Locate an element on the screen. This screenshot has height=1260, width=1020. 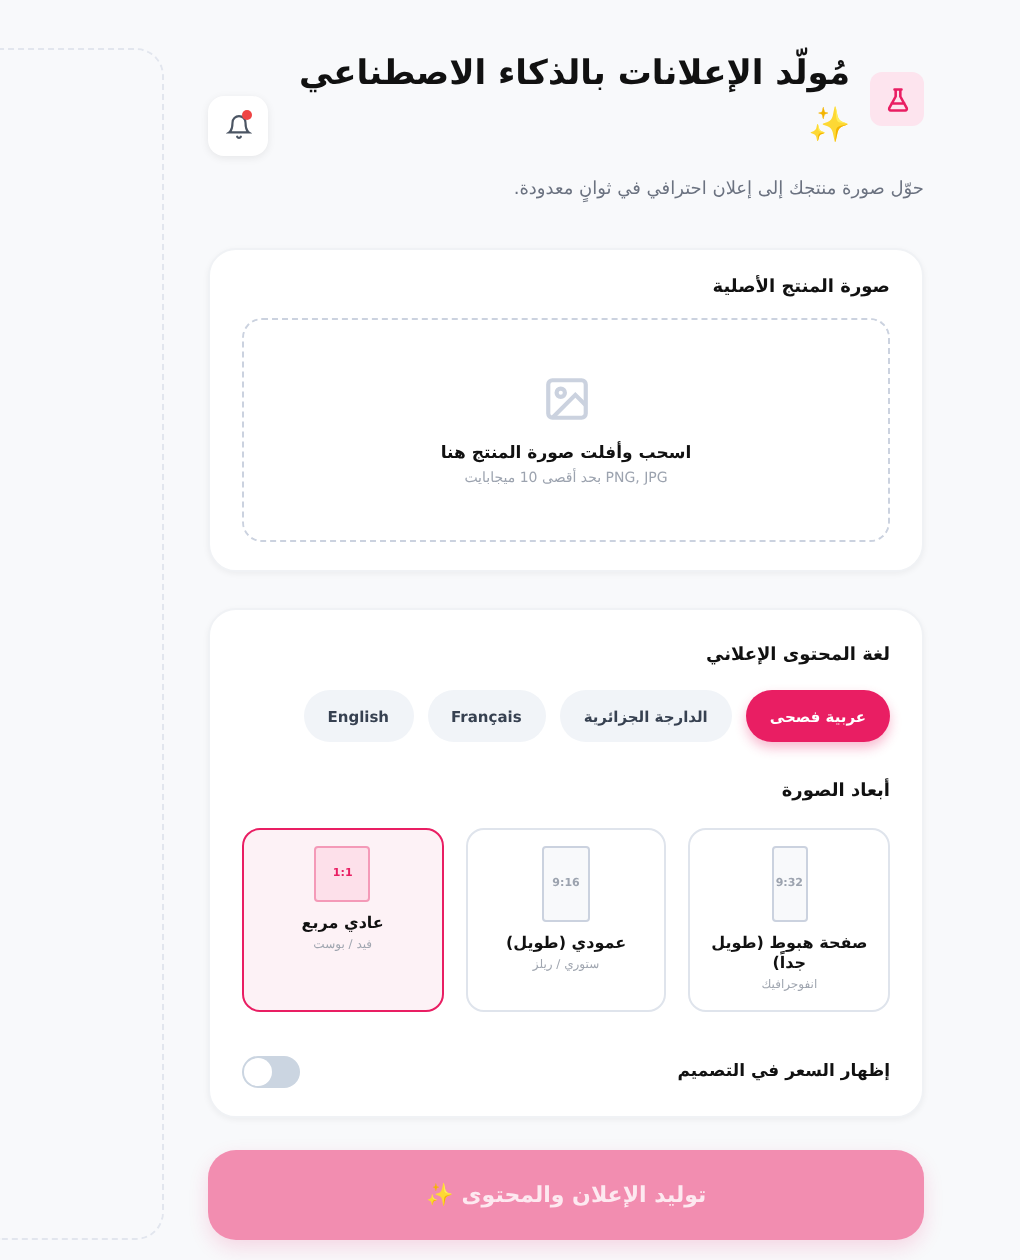
dimension-title: عمودي (طويل) is located at coordinates (566, 944).